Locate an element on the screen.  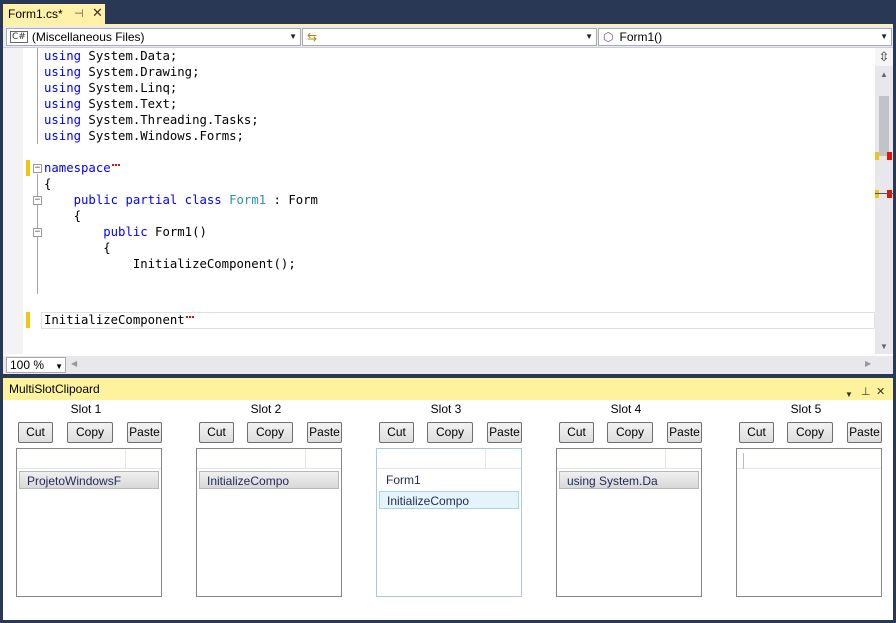
class-icon: ⇆ is located at coordinates (312, 37).